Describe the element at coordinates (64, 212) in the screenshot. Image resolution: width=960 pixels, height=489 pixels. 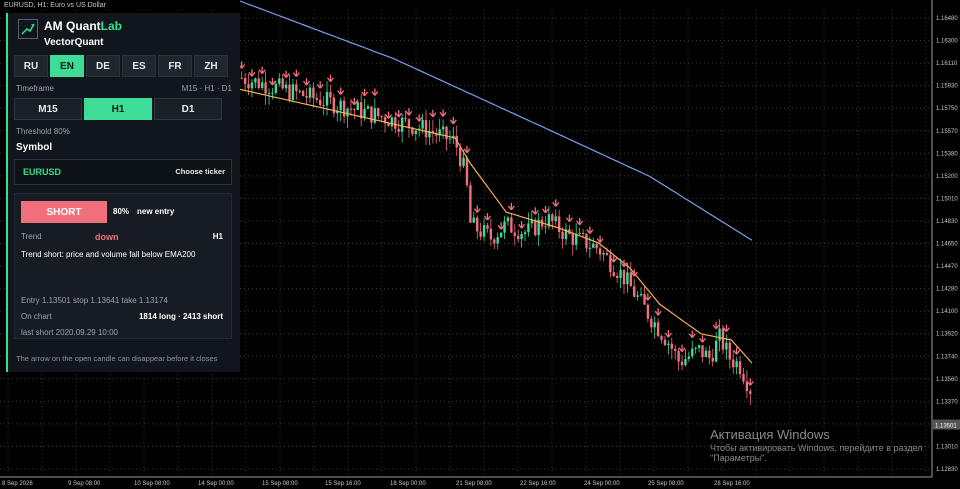
I see `short-signal-button: SHORT` at that location.